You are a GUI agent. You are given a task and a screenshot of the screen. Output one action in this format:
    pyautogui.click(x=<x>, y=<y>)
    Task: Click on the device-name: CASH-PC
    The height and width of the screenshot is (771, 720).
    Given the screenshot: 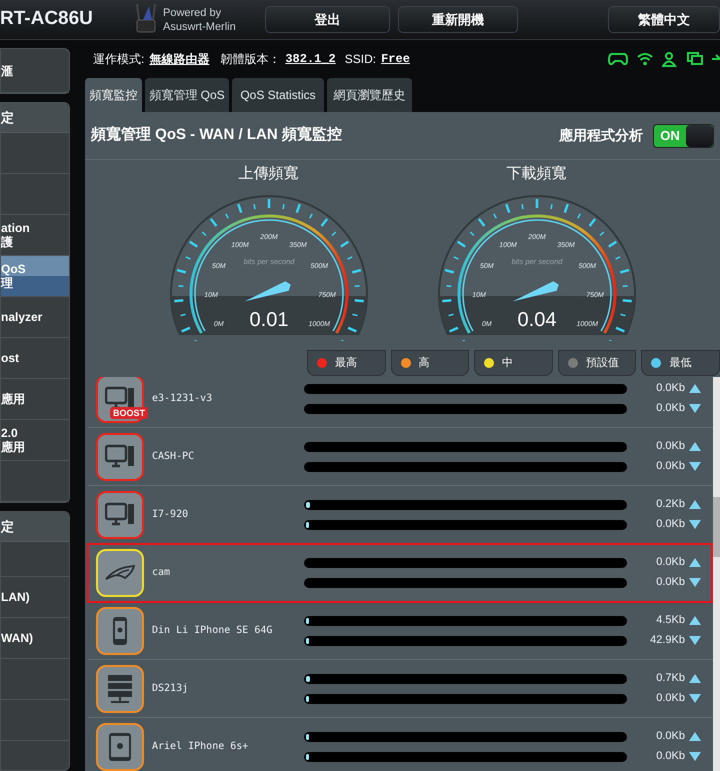 What is the action you would take?
    pyautogui.click(x=174, y=457)
    